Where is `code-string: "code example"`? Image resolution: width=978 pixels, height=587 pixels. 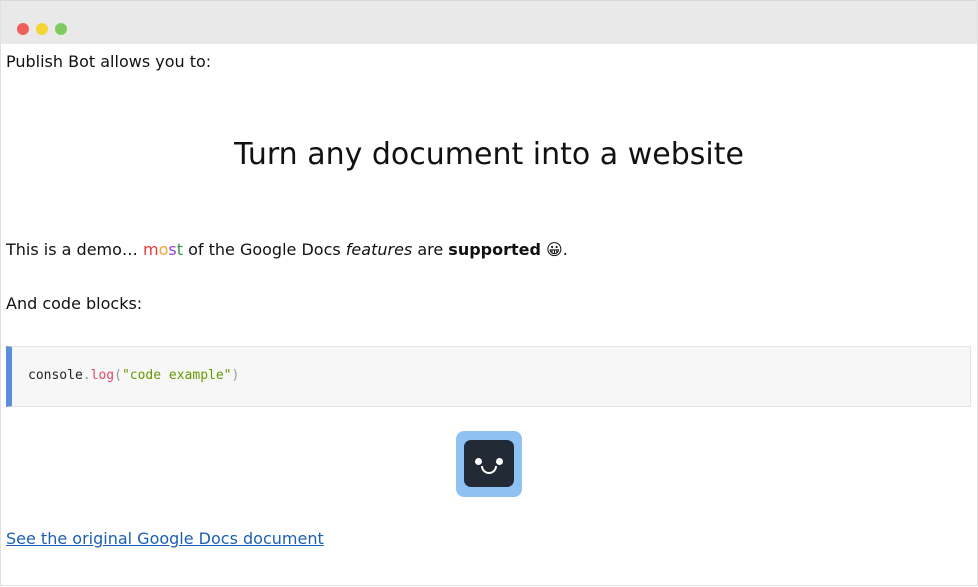
code-string: "code example" is located at coordinates (176, 375).